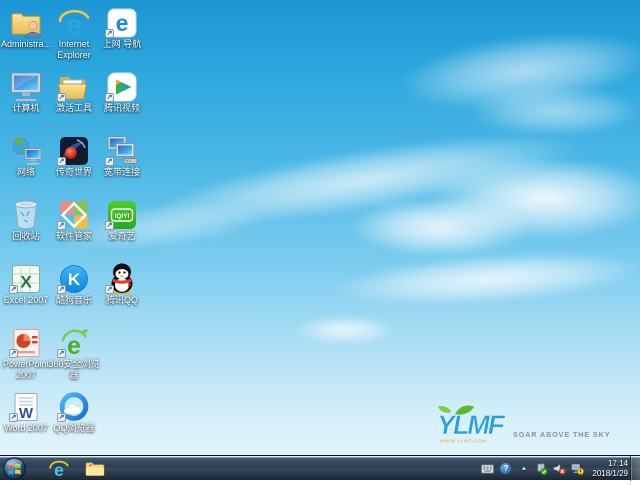  What do you see at coordinates (617, 463) in the screenshot?
I see `clock-time: 17:14` at bounding box center [617, 463].